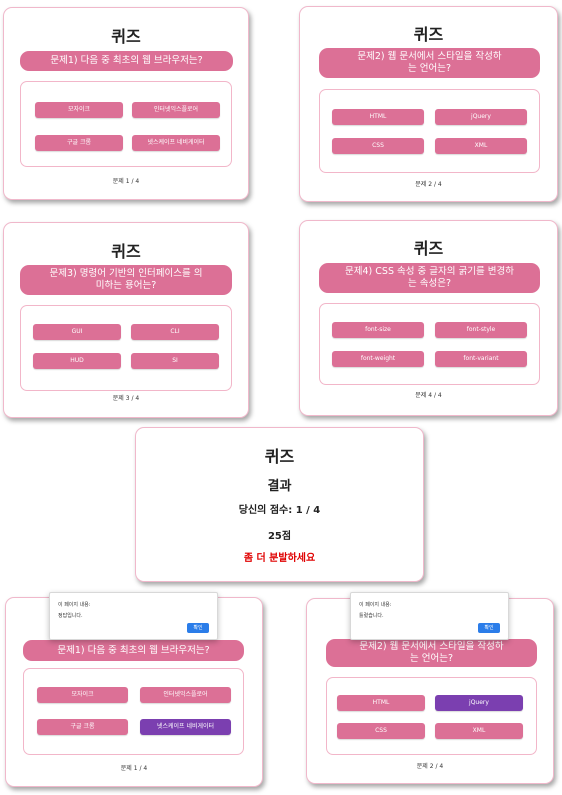 The height and width of the screenshot is (795, 562). What do you see at coordinates (428, 395) in the screenshot?
I see `progress-text: 문제 4 / 4` at bounding box center [428, 395].